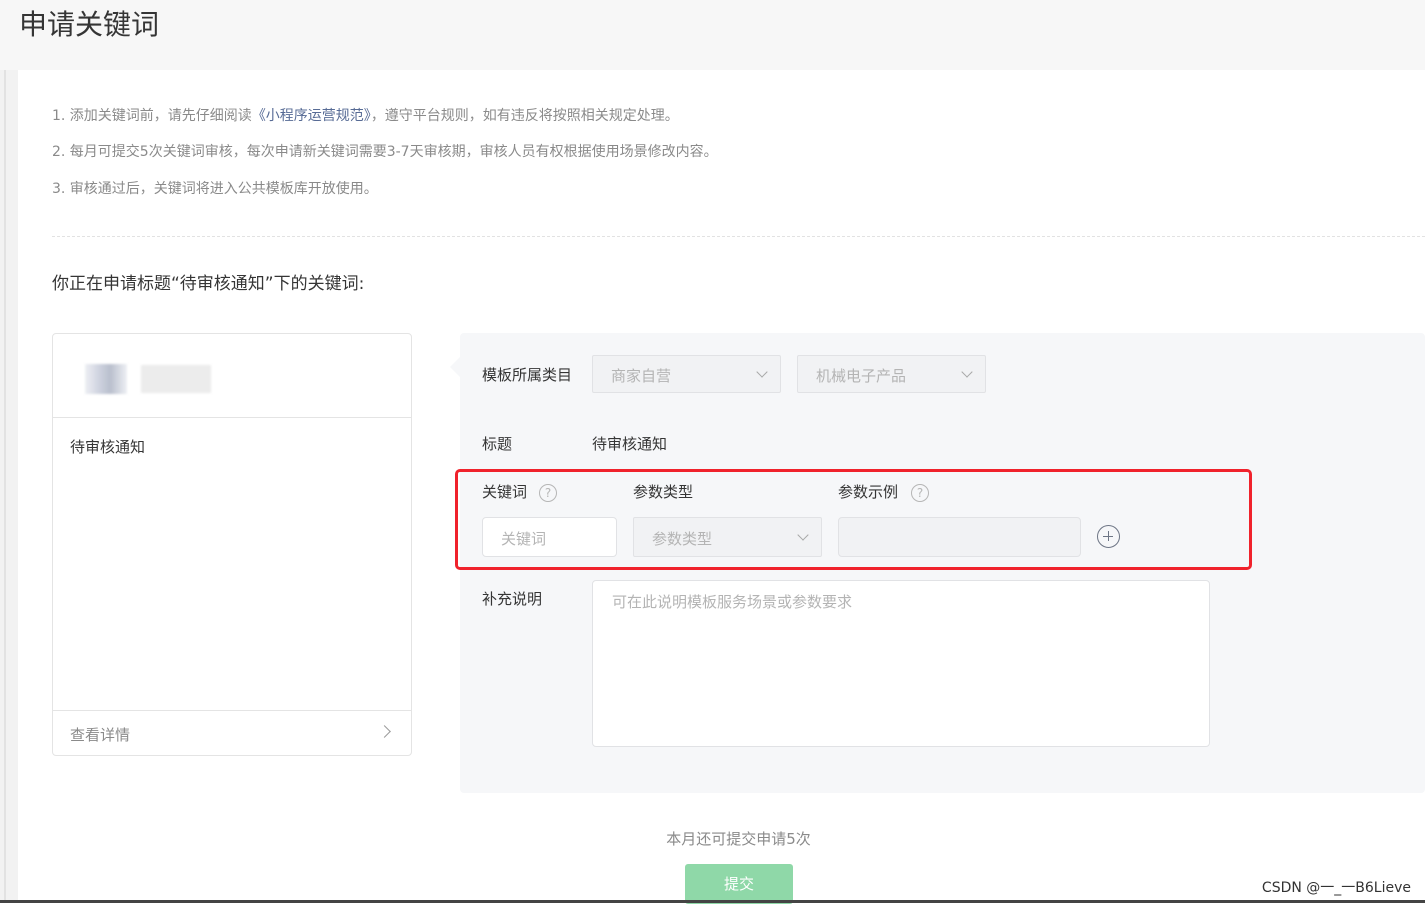 Image resolution: width=1425 pixels, height=904 pixels. What do you see at coordinates (853, 519) in the screenshot?
I see `highlight-box` at bounding box center [853, 519].